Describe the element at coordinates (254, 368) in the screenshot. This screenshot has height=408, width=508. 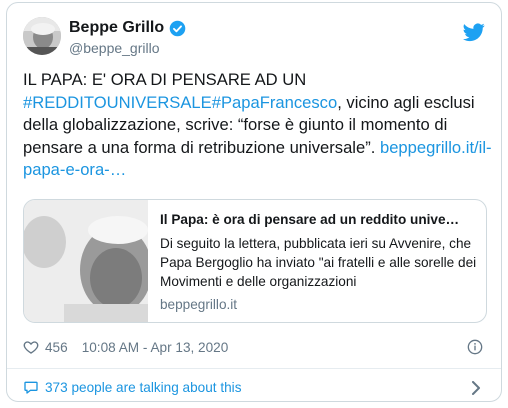
I see `divider` at that location.